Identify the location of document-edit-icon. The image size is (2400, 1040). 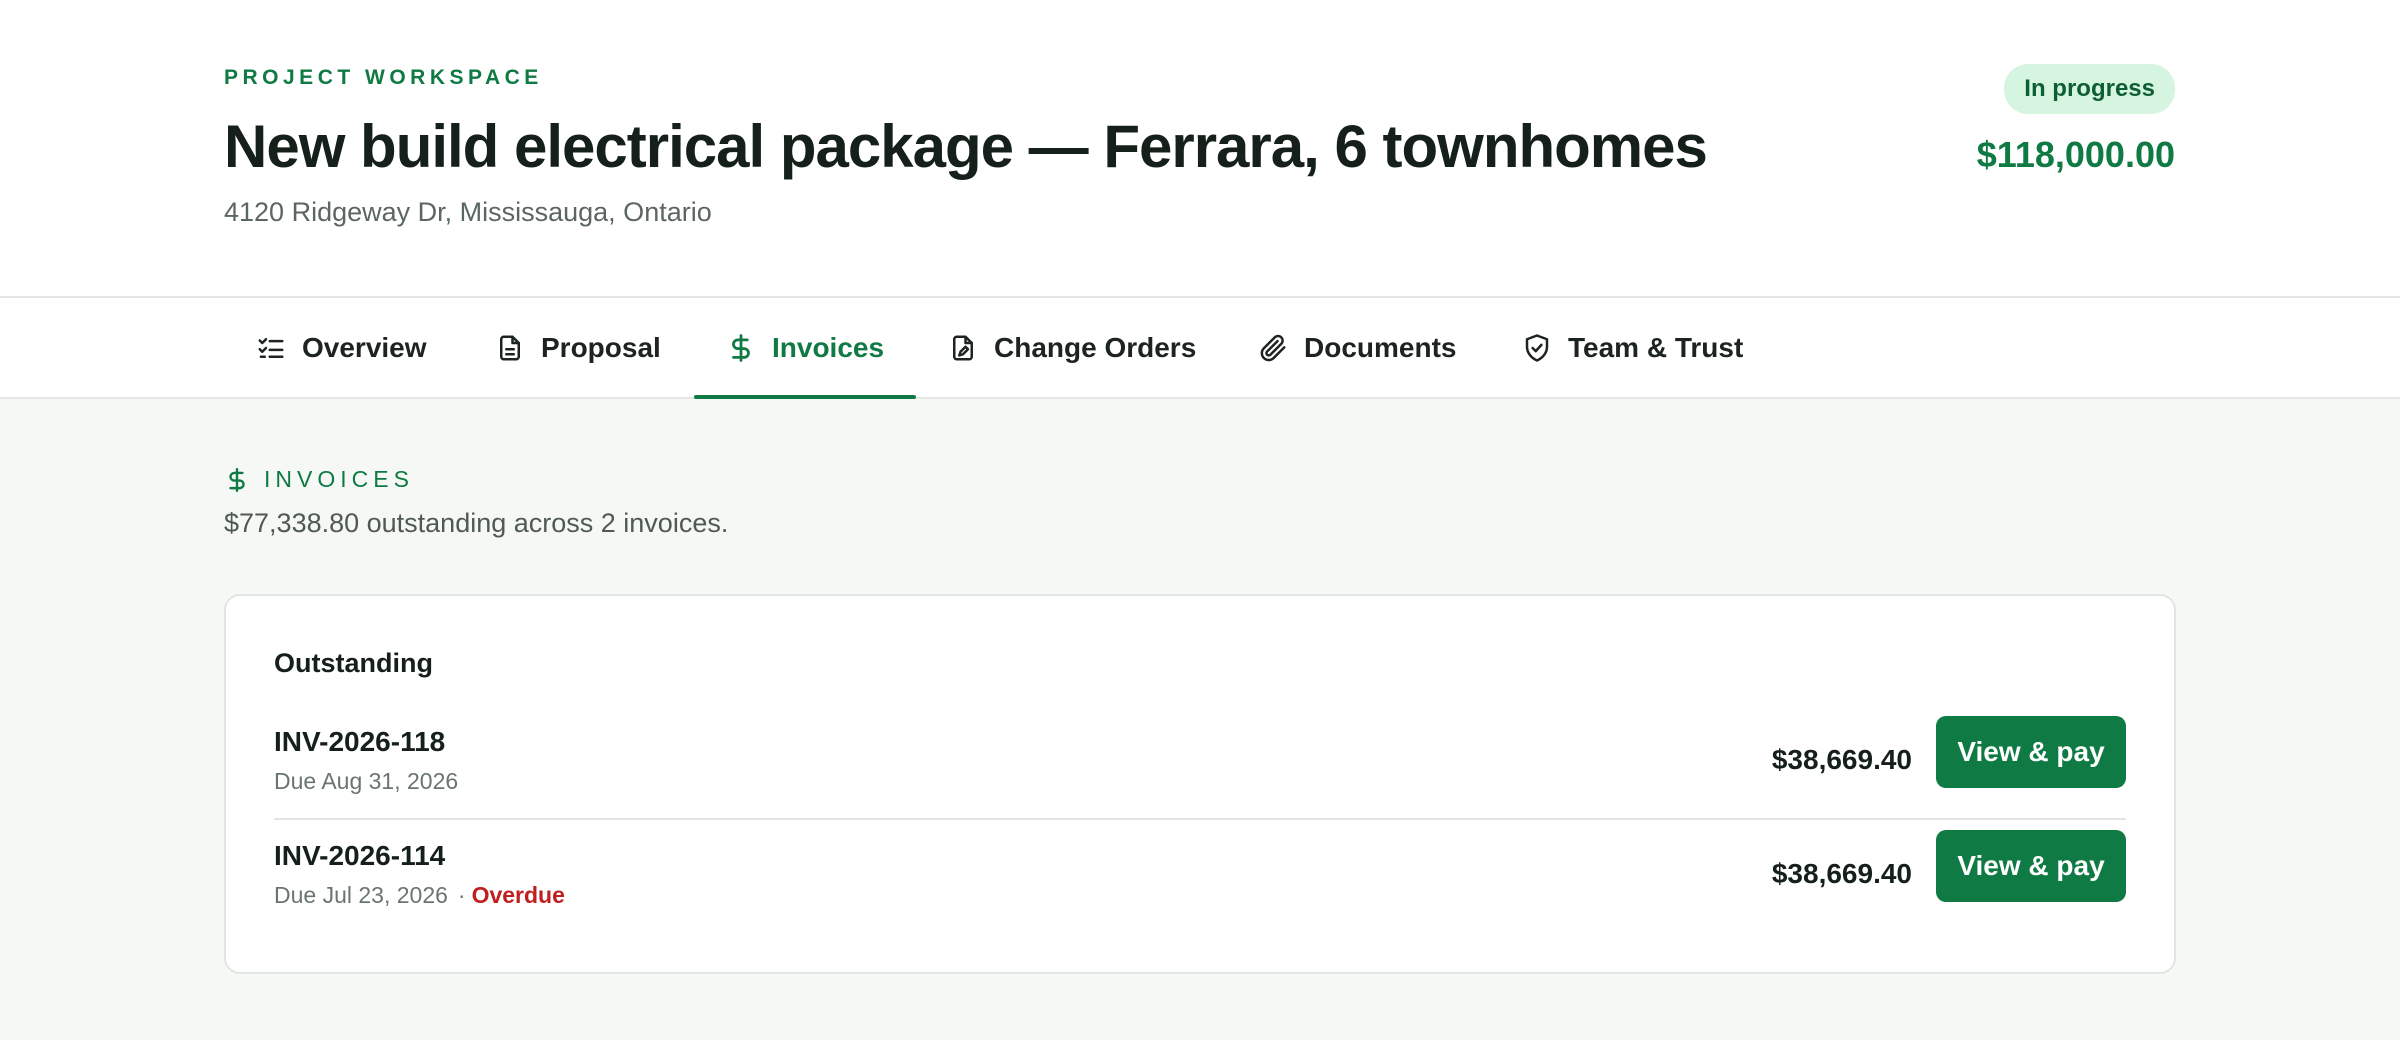
(963, 347).